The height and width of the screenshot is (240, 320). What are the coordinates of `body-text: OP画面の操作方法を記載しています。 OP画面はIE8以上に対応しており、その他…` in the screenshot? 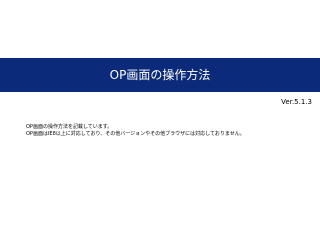 It's located at (169, 131).